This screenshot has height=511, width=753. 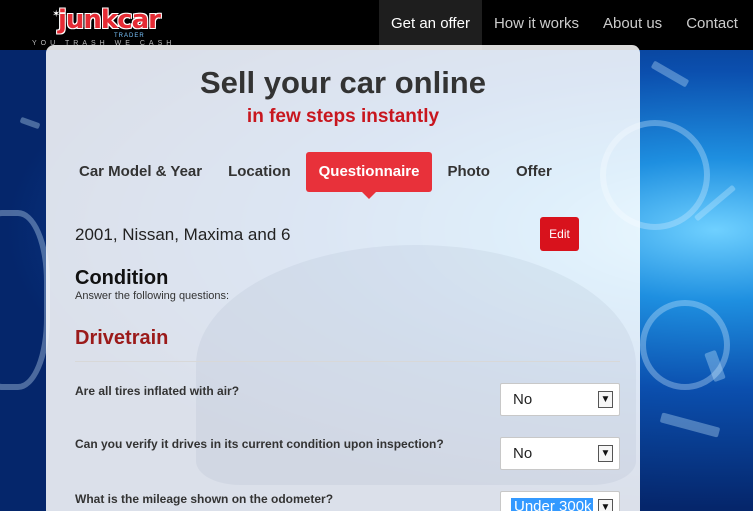 I want to click on tab-car-model-year: Car Model & Year, so click(x=140, y=172).